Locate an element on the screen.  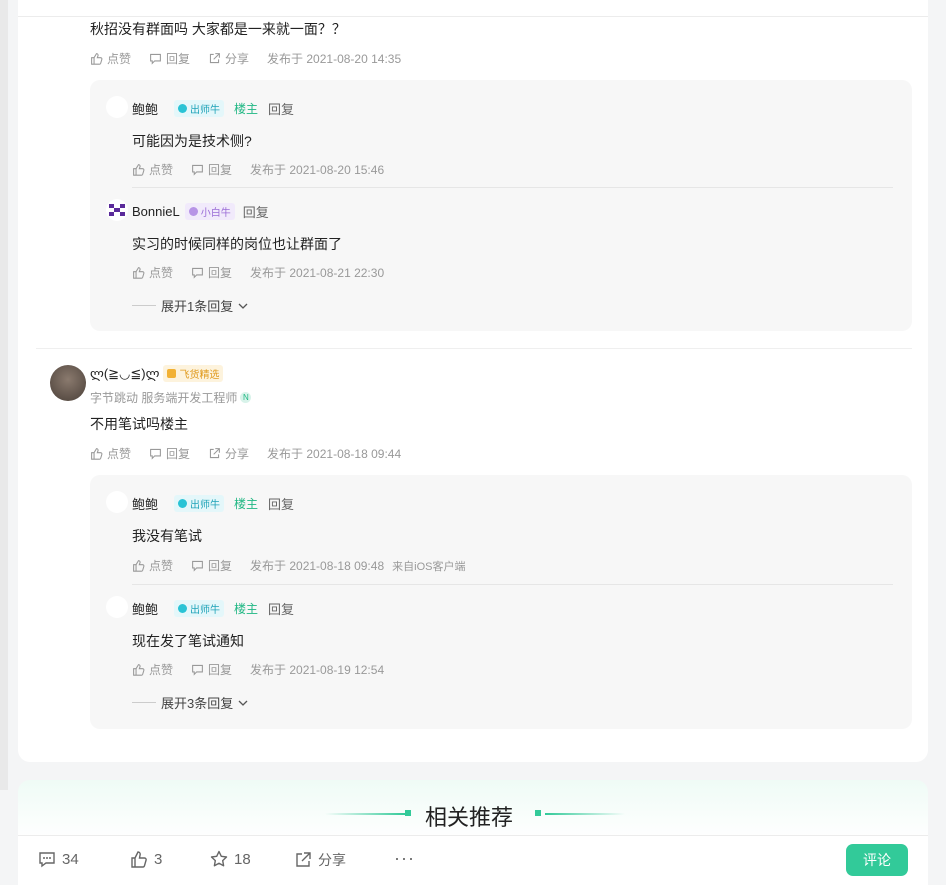
comment-actions: 点赞 回复 分享 发布于 2021-08-20 14:35 is located at coordinates (245, 58).